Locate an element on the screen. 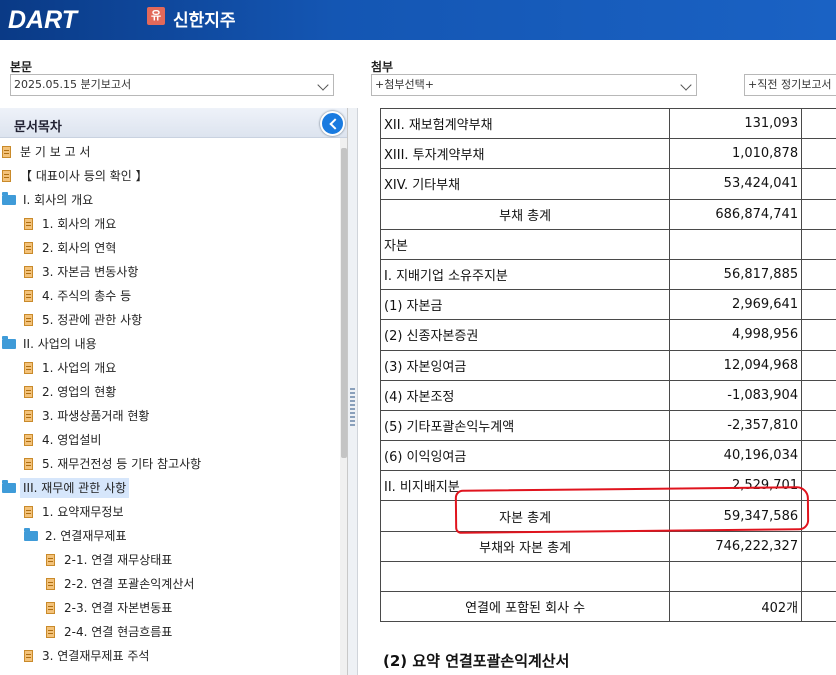 The image size is (836, 675). row-label: (4) 자본조정 is located at coordinates (525, 395).